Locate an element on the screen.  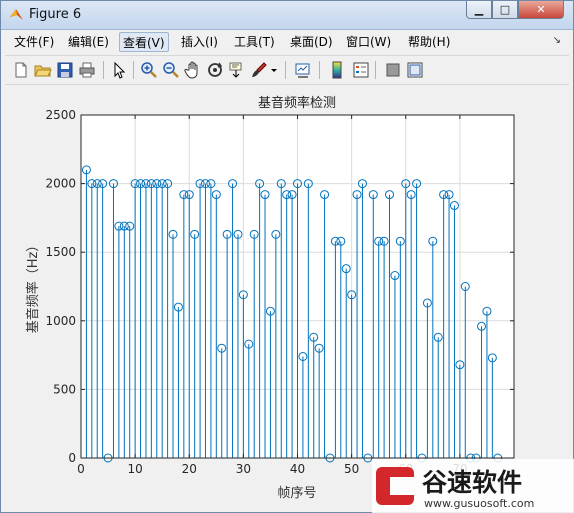
x-tick-label: 40 is located at coordinates (297, 469).